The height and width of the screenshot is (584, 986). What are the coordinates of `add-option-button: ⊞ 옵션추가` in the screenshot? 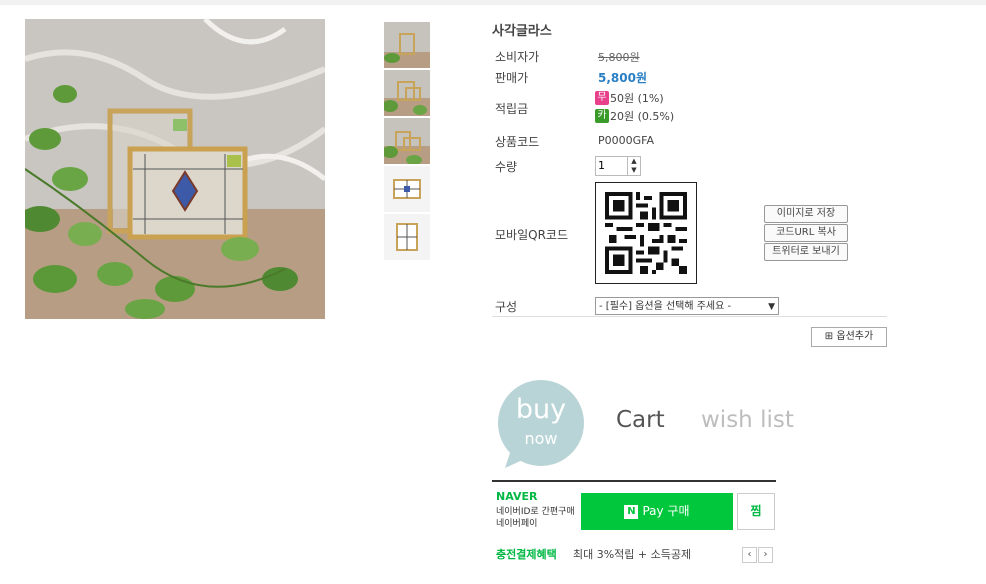 It's located at (849, 337).